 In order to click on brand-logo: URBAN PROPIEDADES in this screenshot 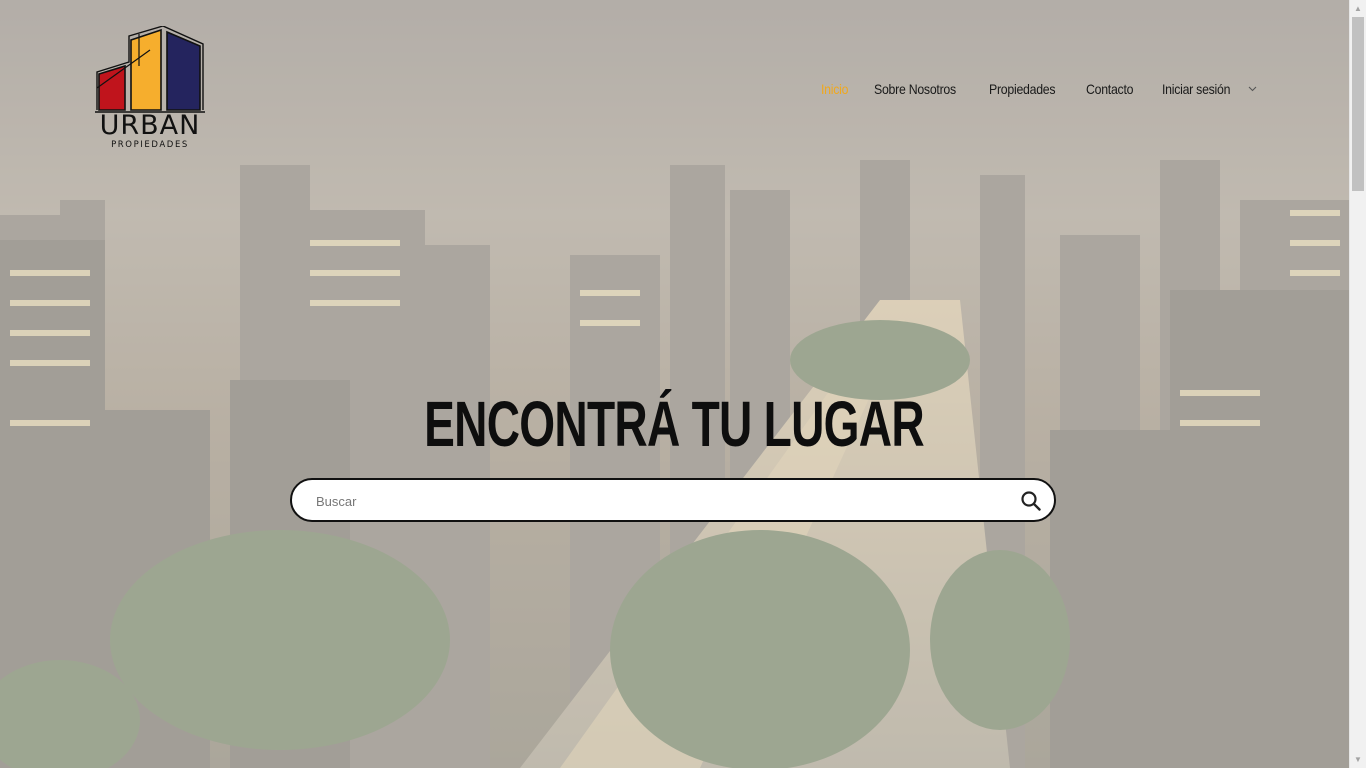, I will do `click(150, 88)`.